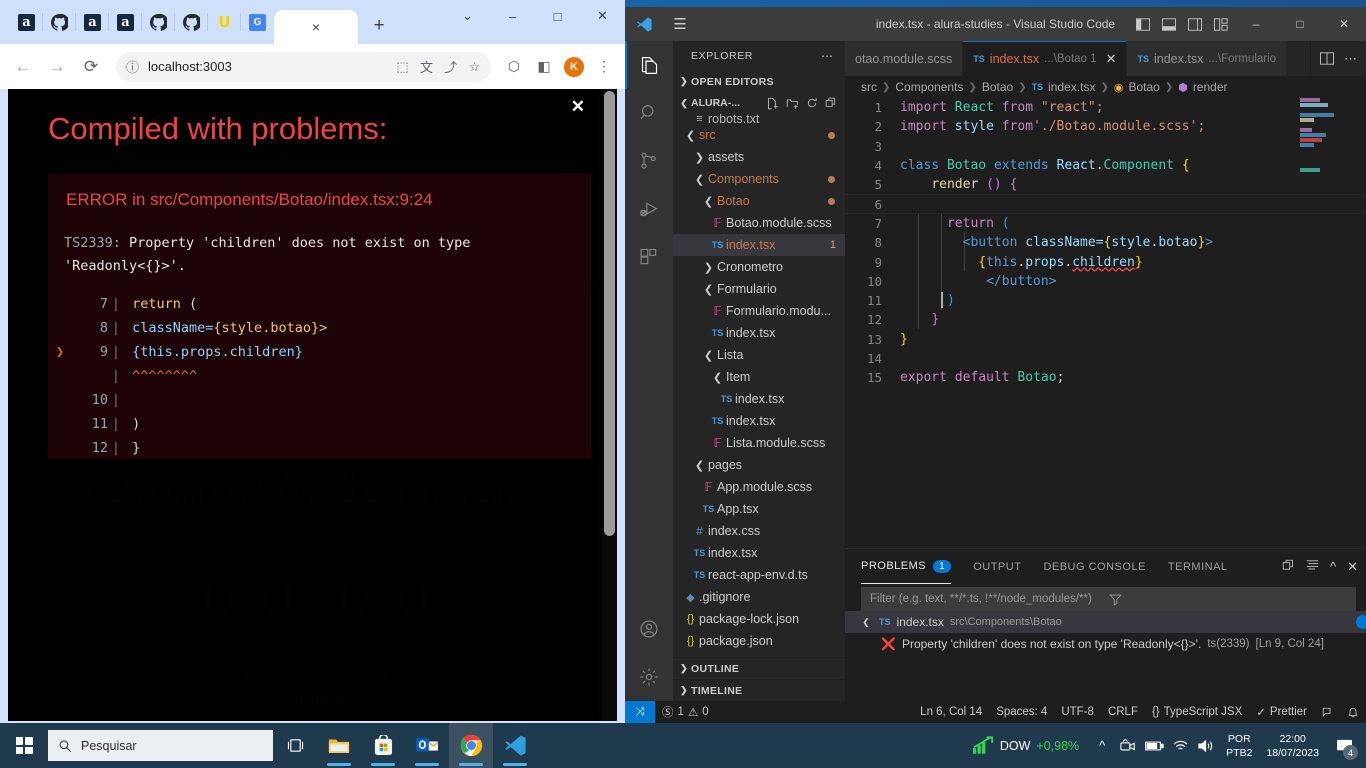 The height and width of the screenshot is (768, 1366). I want to click on page-scrollbar, so click(609, 405).